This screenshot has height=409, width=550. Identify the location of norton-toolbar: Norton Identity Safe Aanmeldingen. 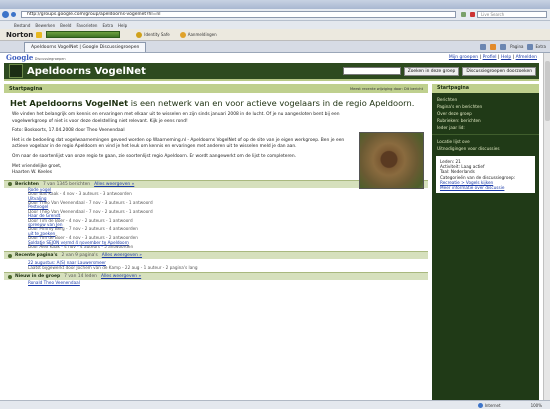
(275, 35).